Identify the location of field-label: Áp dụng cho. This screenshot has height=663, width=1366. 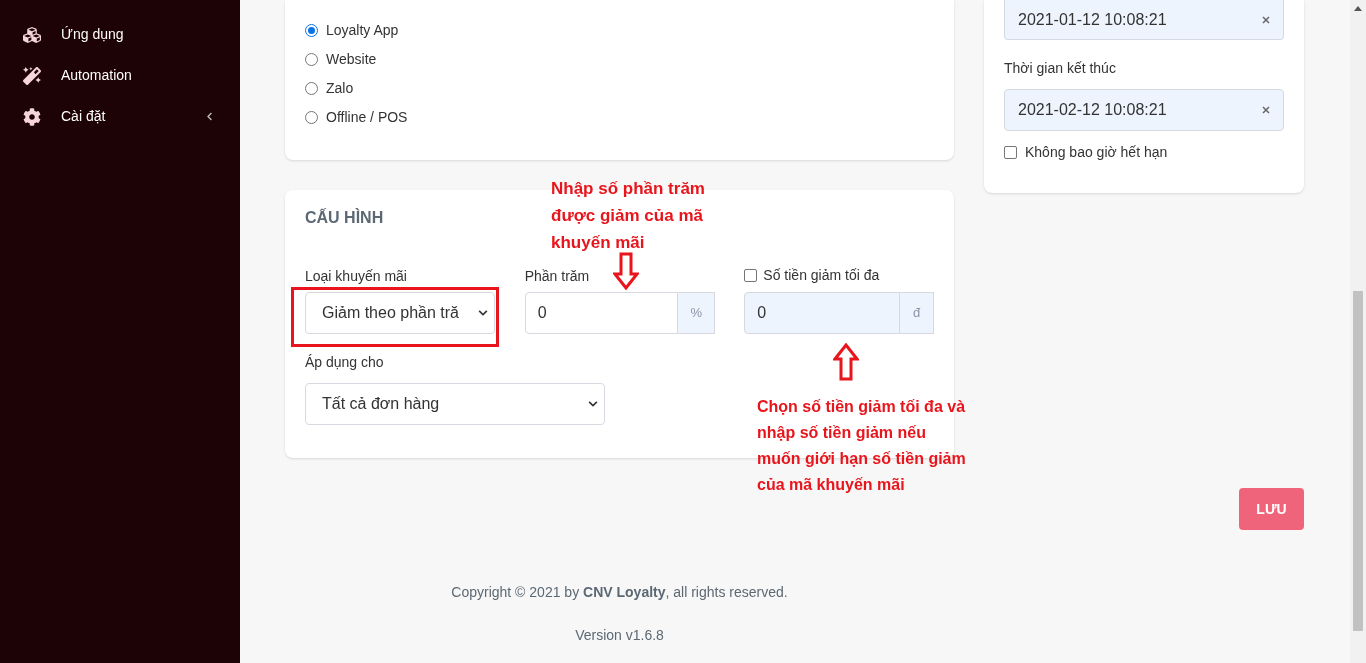
(344, 362).